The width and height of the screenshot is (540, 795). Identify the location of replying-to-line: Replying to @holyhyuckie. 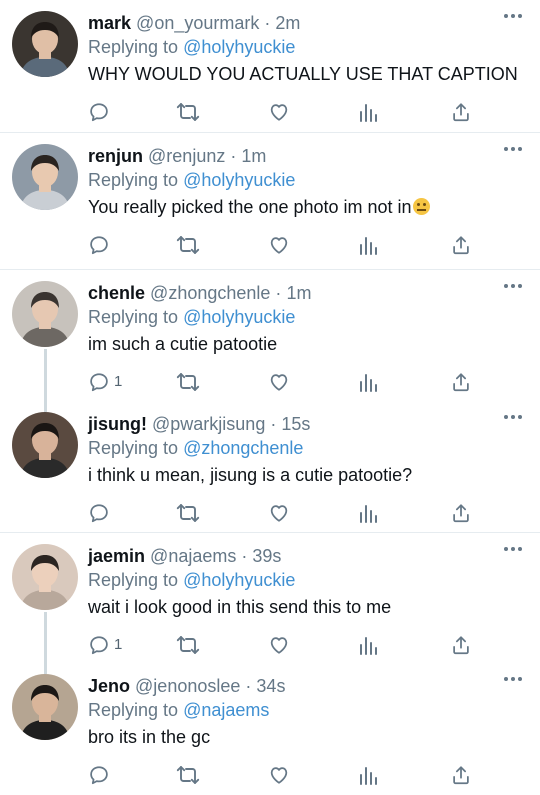
(191, 47).